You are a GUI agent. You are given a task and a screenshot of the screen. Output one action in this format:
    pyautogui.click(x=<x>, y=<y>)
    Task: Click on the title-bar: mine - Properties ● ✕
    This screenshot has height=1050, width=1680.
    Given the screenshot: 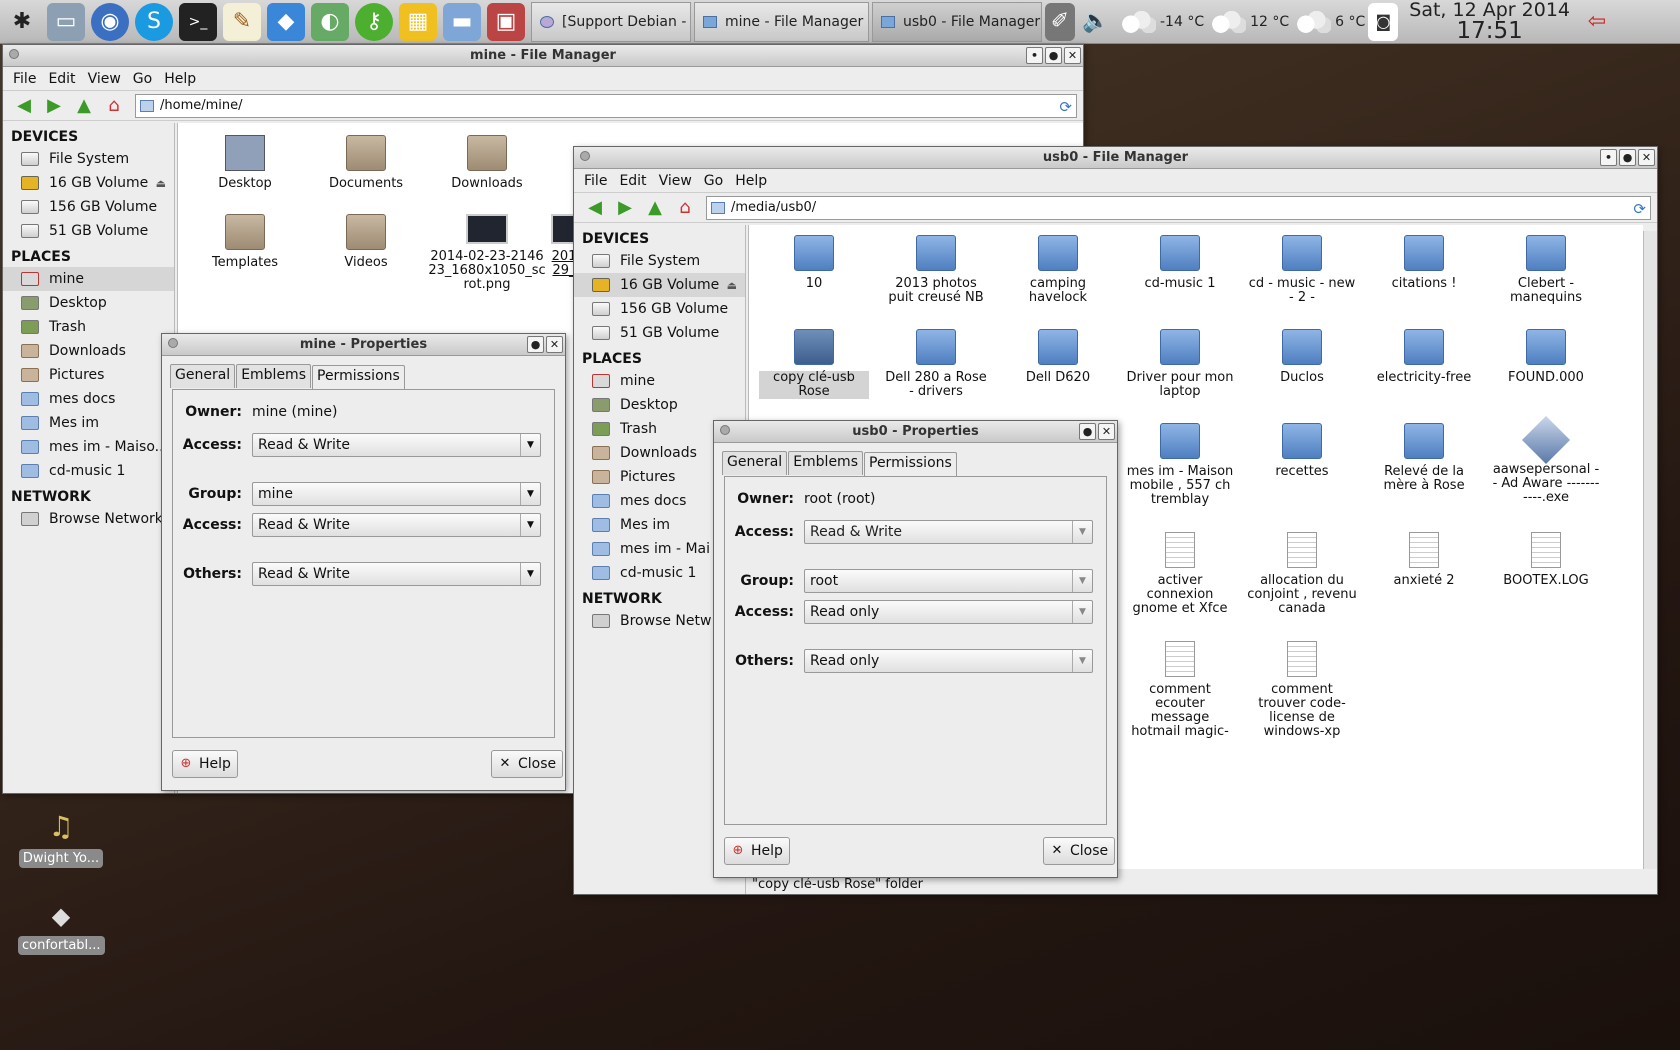 What is the action you would take?
    pyautogui.click(x=363, y=345)
    